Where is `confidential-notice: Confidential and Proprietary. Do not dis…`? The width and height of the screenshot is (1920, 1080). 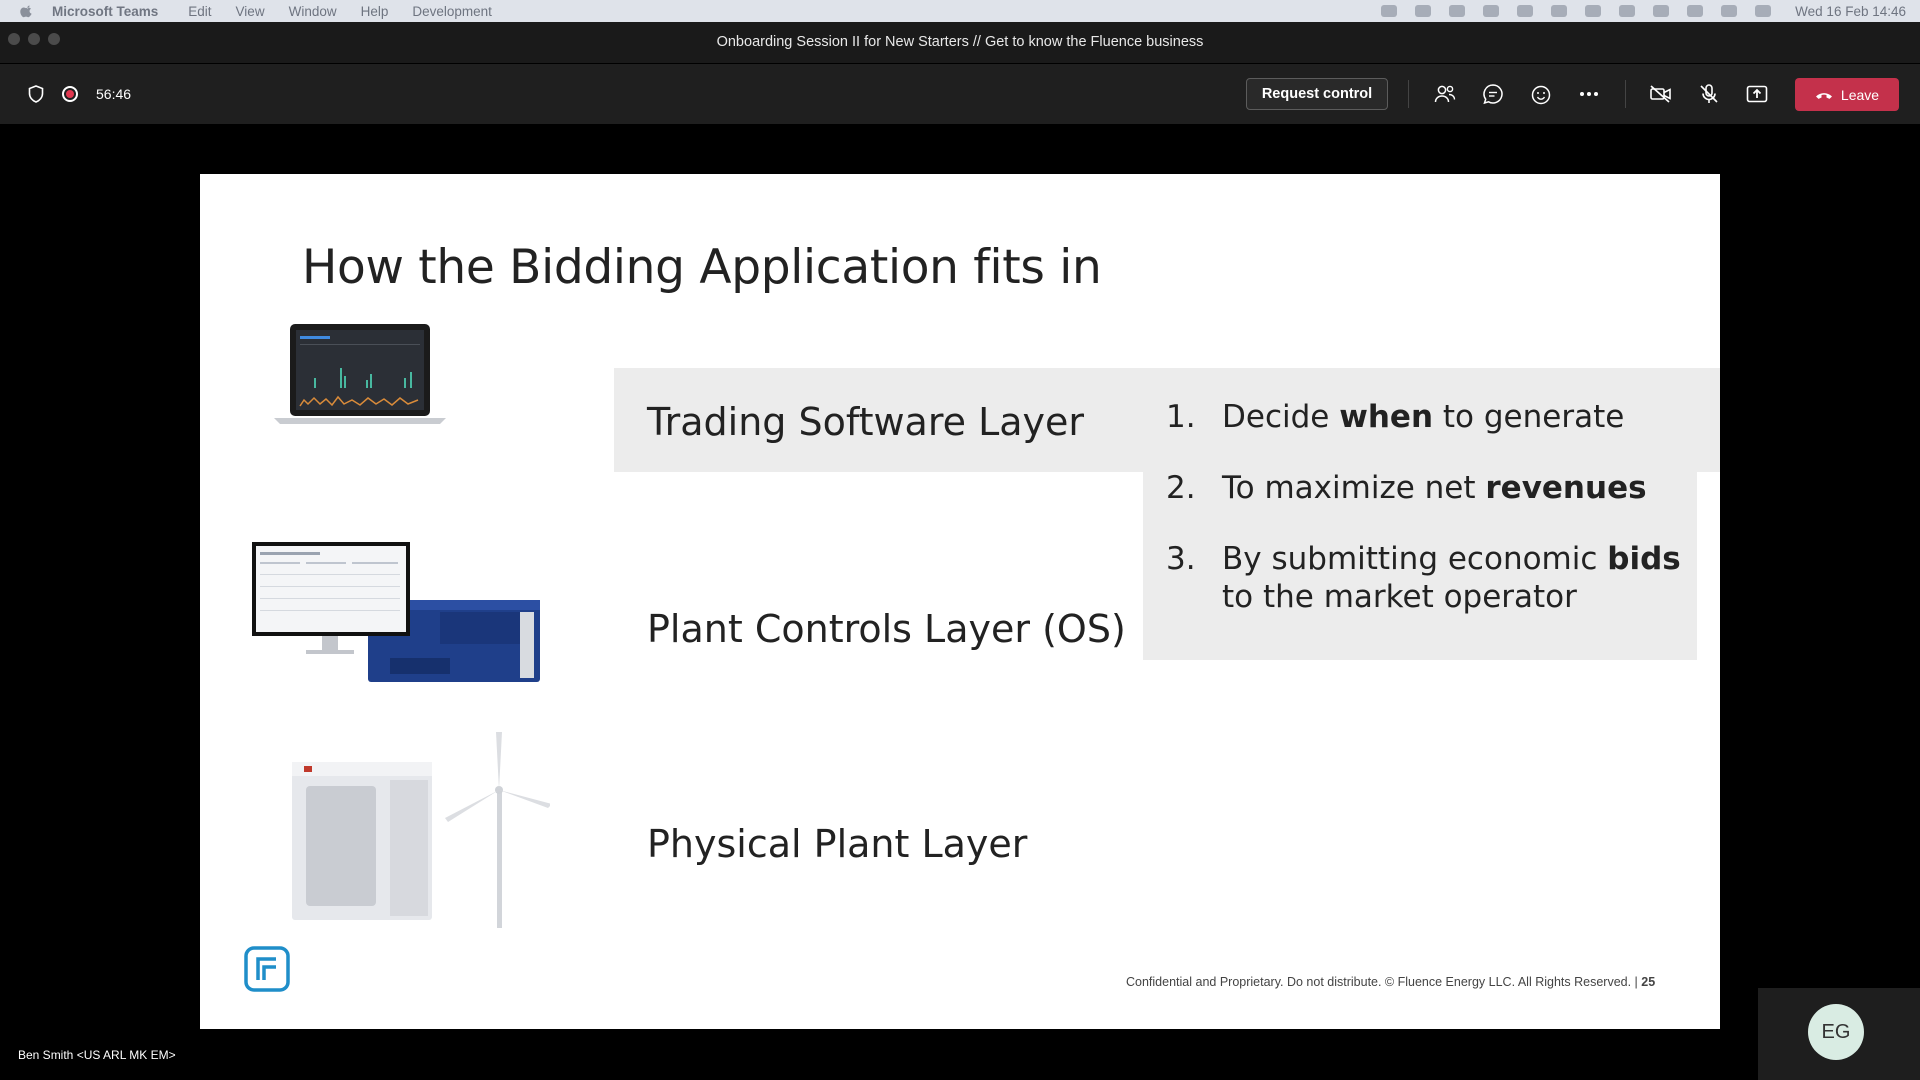 confidential-notice: Confidential and Proprietary. Do not dis… is located at coordinates (1382, 982).